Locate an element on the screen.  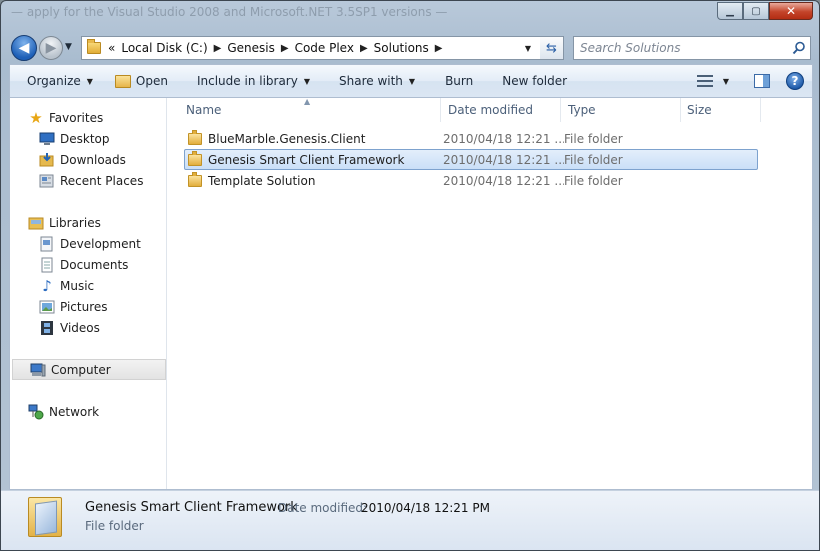
column-header-size: Size is located at coordinates (721, 110).